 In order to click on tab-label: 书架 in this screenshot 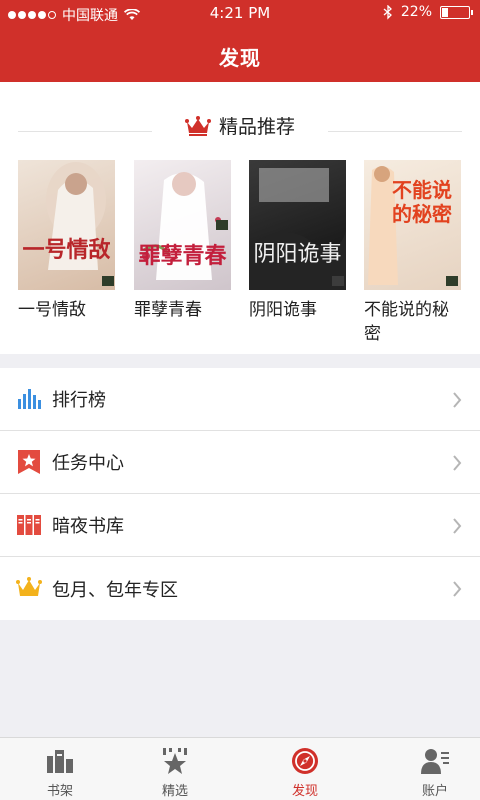, I will do `click(59, 791)`.